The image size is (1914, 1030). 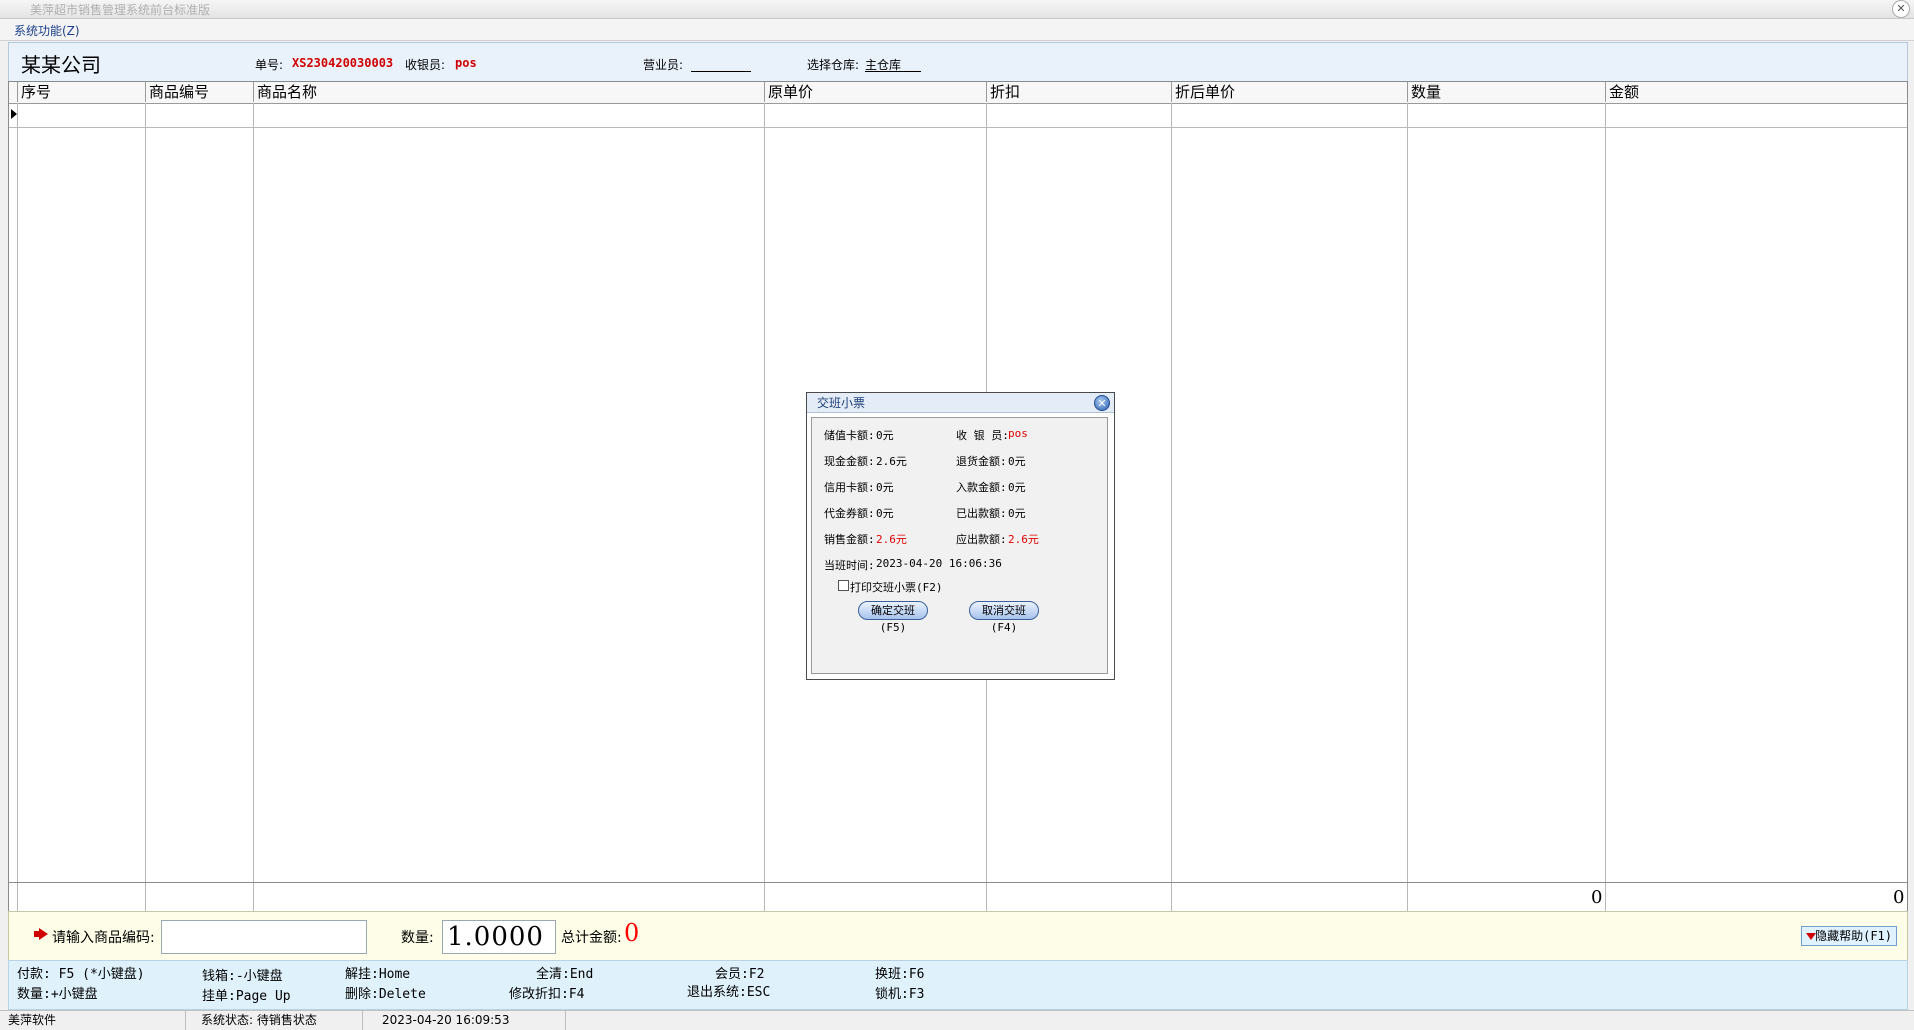 I want to click on salesperson-field, so click(x=721, y=64).